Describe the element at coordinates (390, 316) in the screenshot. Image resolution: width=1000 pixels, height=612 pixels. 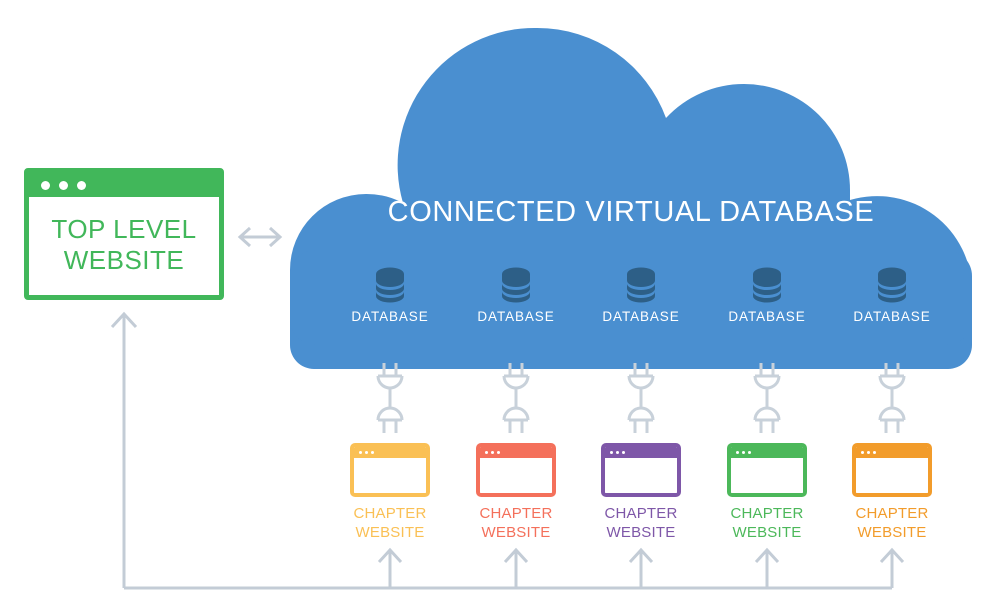
I see `database-label-1: DATABASE` at that location.